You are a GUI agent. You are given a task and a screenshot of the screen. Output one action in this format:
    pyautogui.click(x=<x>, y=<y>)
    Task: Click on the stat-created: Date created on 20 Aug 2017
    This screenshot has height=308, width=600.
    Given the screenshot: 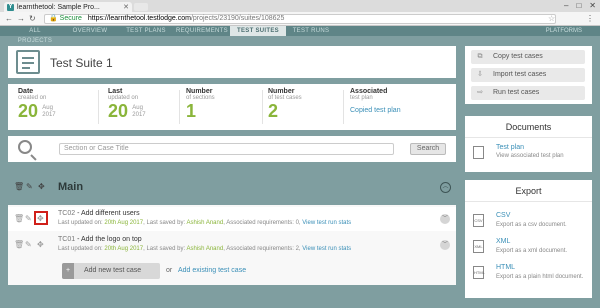 What is the action you would take?
    pyautogui.click(x=37, y=104)
    